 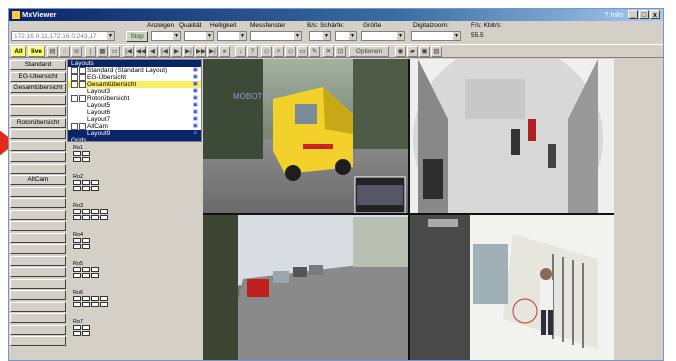 I want to click on optionen-button: Optionen, so click(x=369, y=51).